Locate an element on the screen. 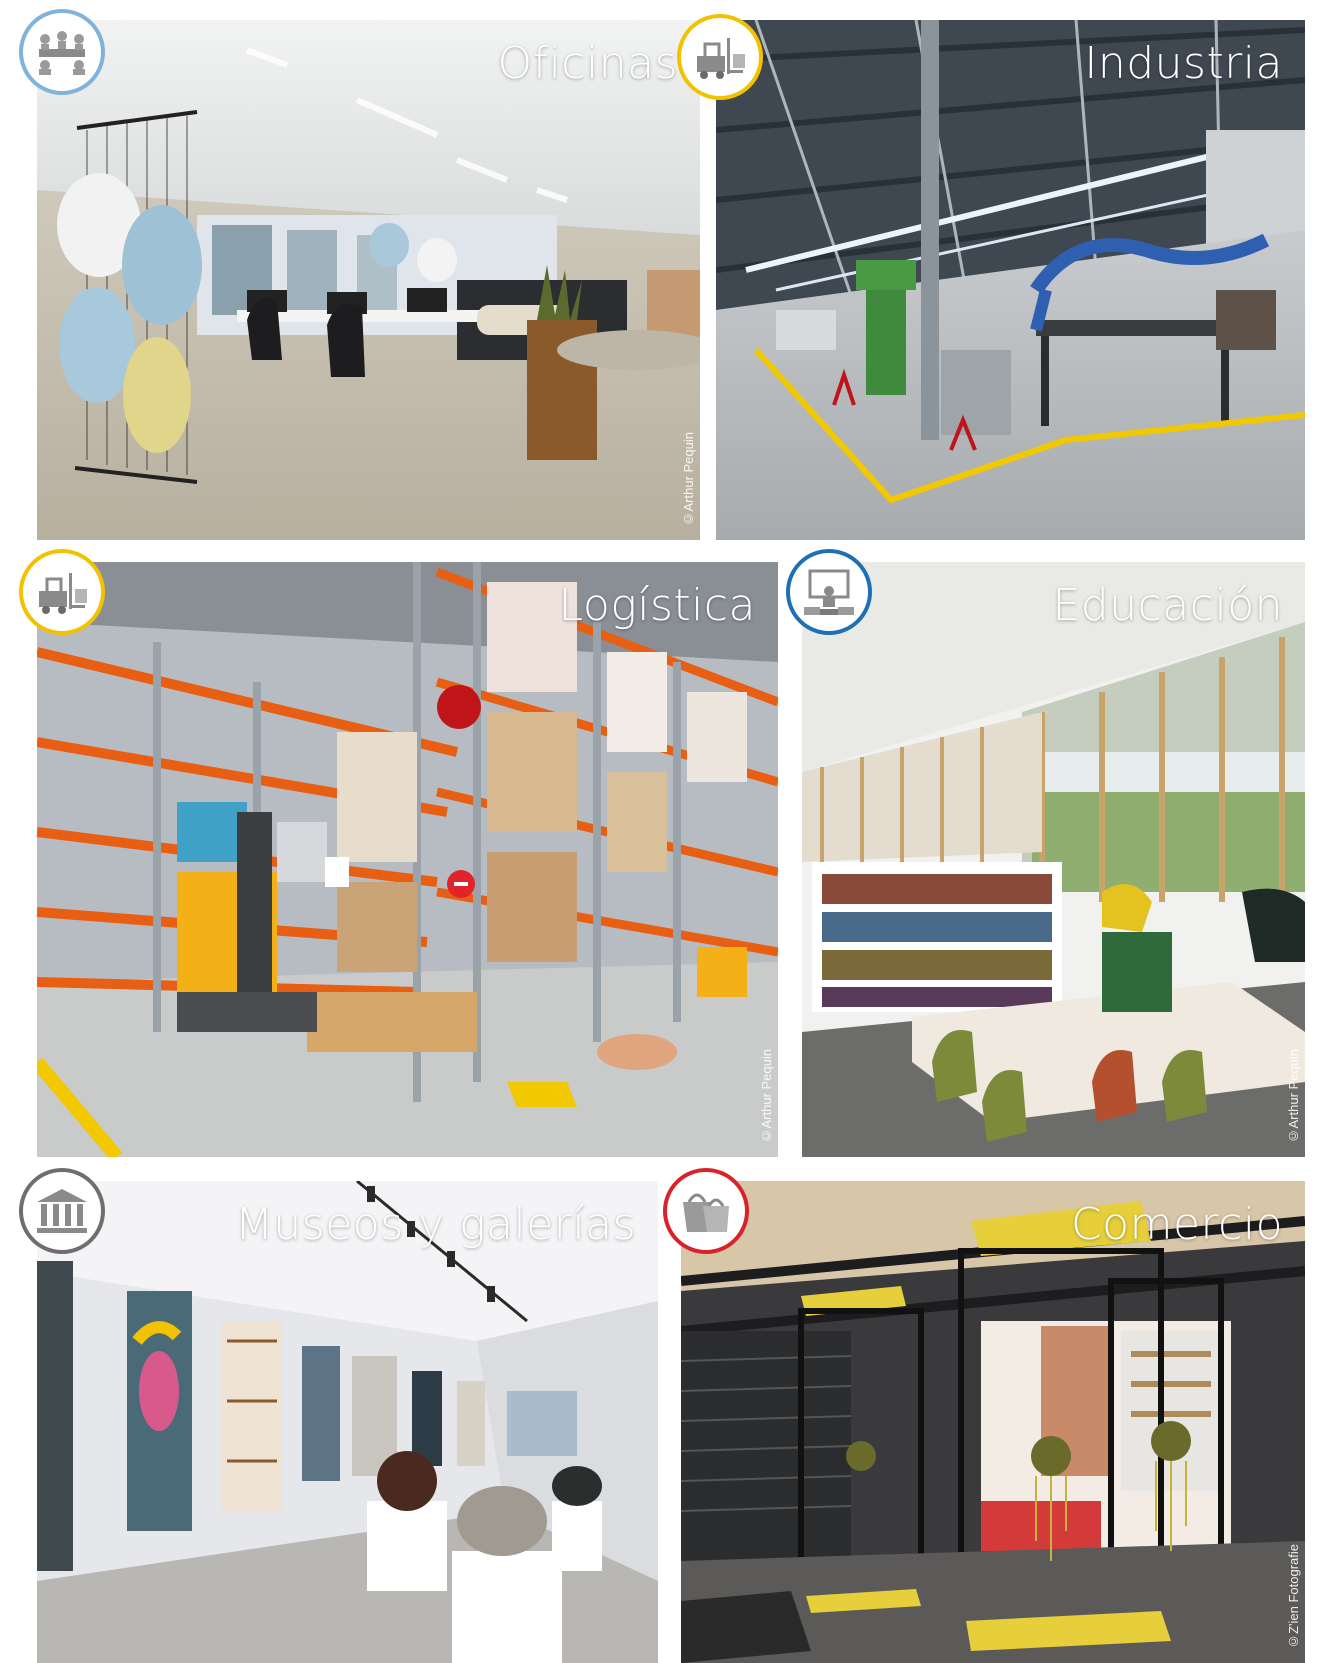 This screenshot has height=1663, width=1339. tile-industria: Industria is located at coordinates (1010, 280).